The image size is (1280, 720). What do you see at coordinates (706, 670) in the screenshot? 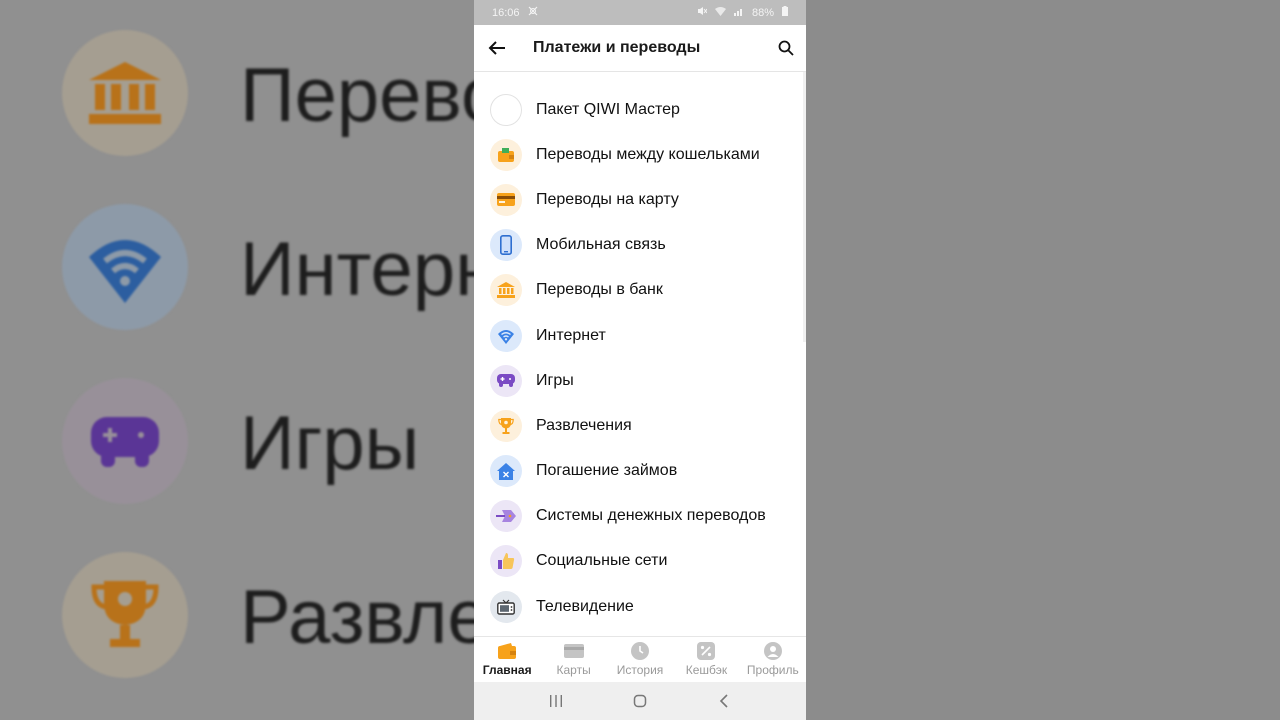
I see `tab-label: Кешбэк` at bounding box center [706, 670].